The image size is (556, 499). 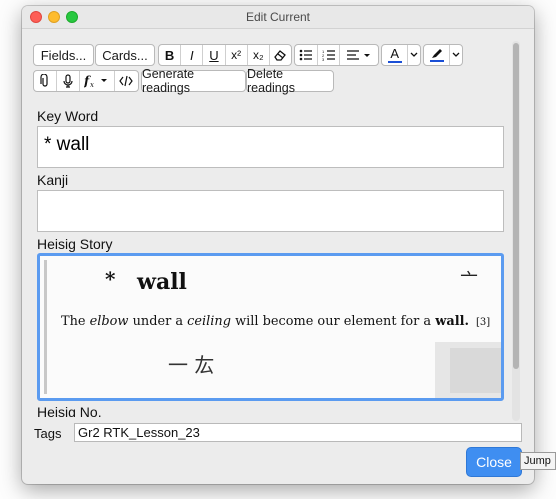 What do you see at coordinates (73, 321) in the screenshot?
I see `story-word-the: The` at bounding box center [73, 321].